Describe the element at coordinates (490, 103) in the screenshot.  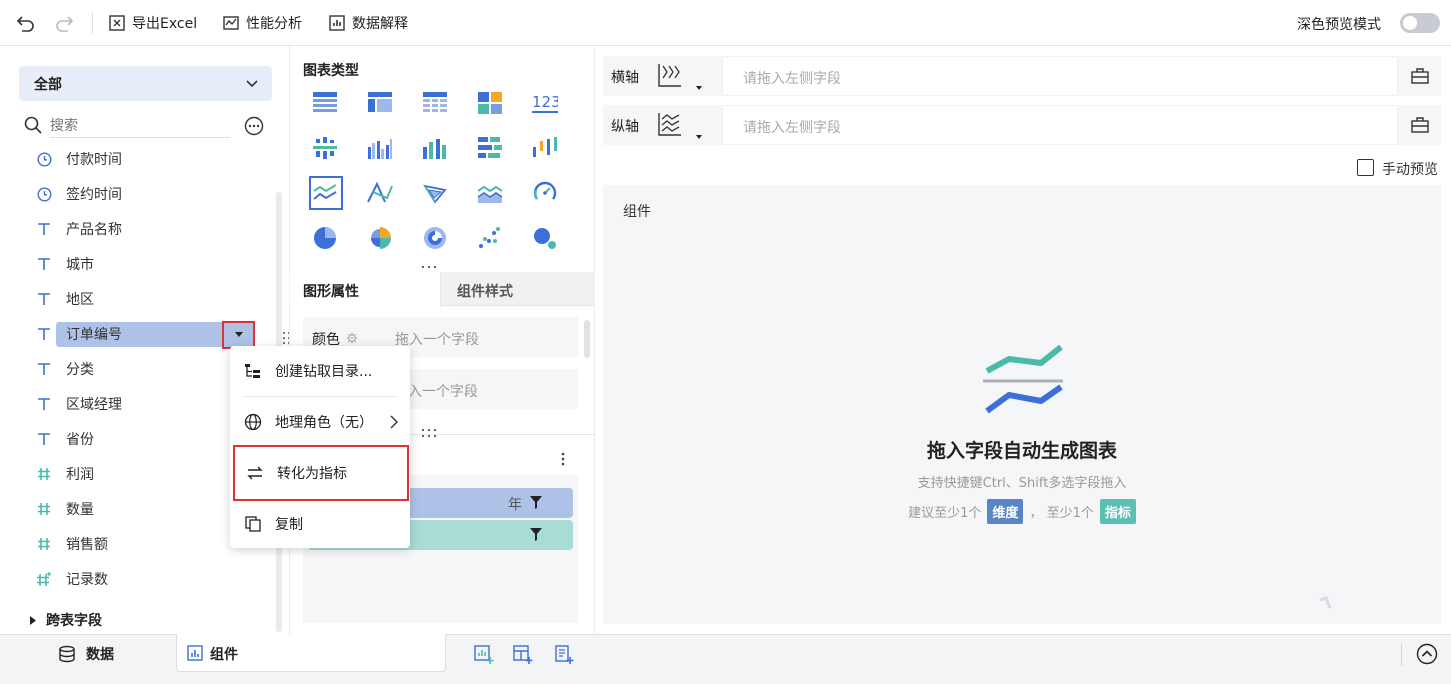
I see `chart-type-card-icon` at that location.